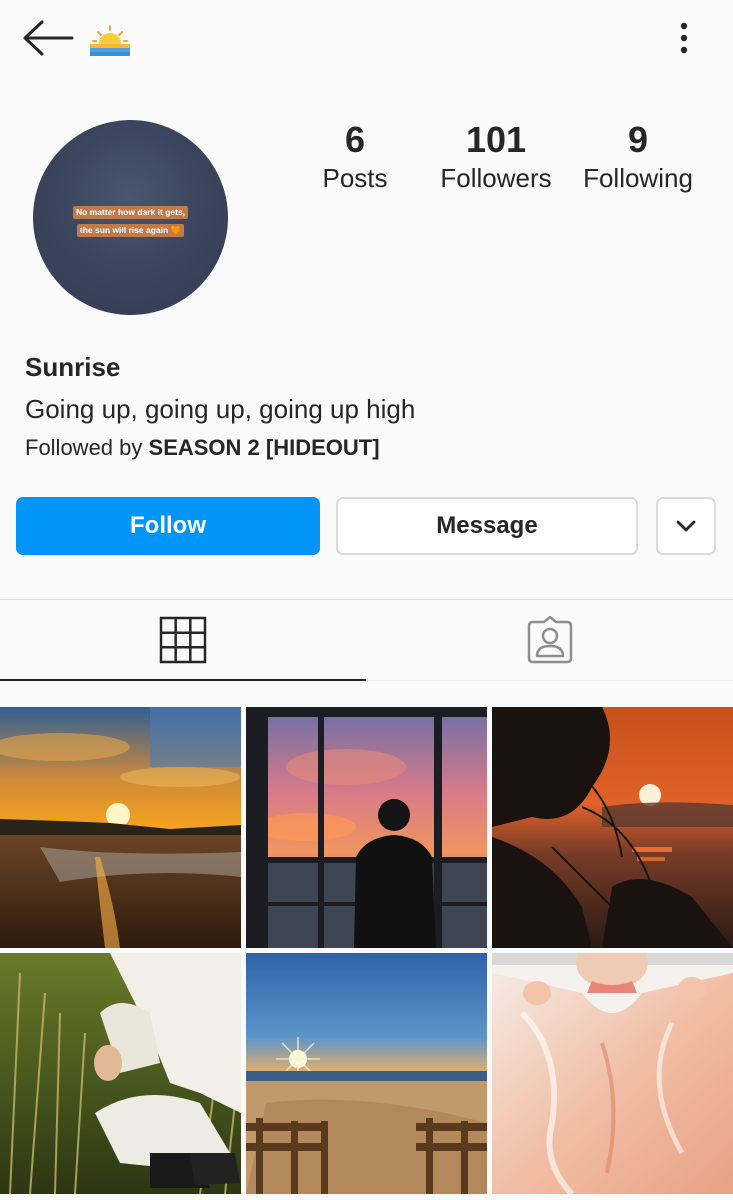 Image resolution: width=733 pixels, height=1200 pixels. Describe the element at coordinates (496, 178) in the screenshot. I see `followers-label: Followers` at that location.